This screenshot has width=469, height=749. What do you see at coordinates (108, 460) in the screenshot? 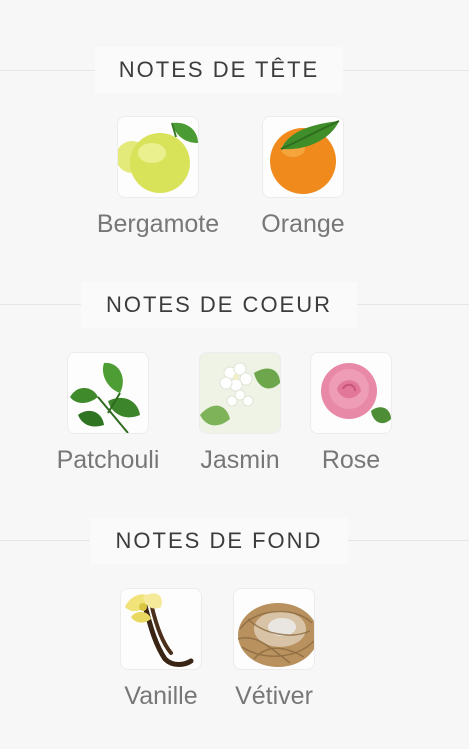
I see `note-label: Patchouli` at bounding box center [108, 460].